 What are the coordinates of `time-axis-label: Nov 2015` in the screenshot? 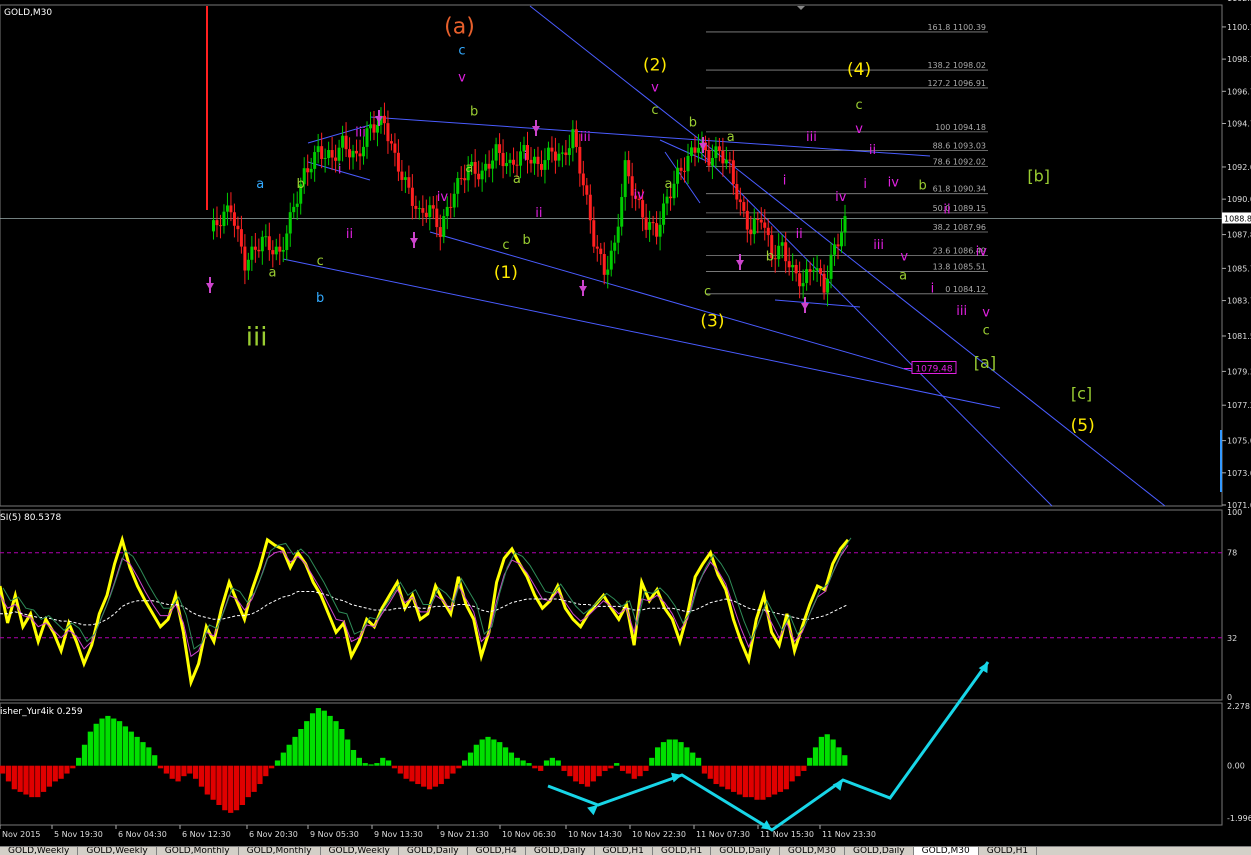 It's located at (21, 834).